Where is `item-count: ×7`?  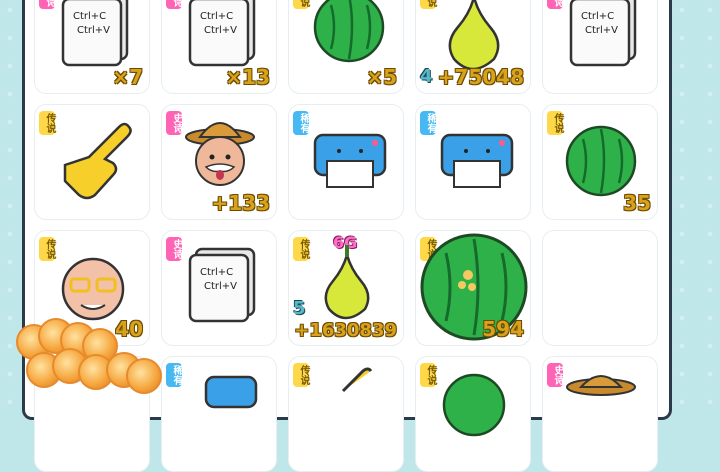 item-count: ×7 is located at coordinates (127, 77).